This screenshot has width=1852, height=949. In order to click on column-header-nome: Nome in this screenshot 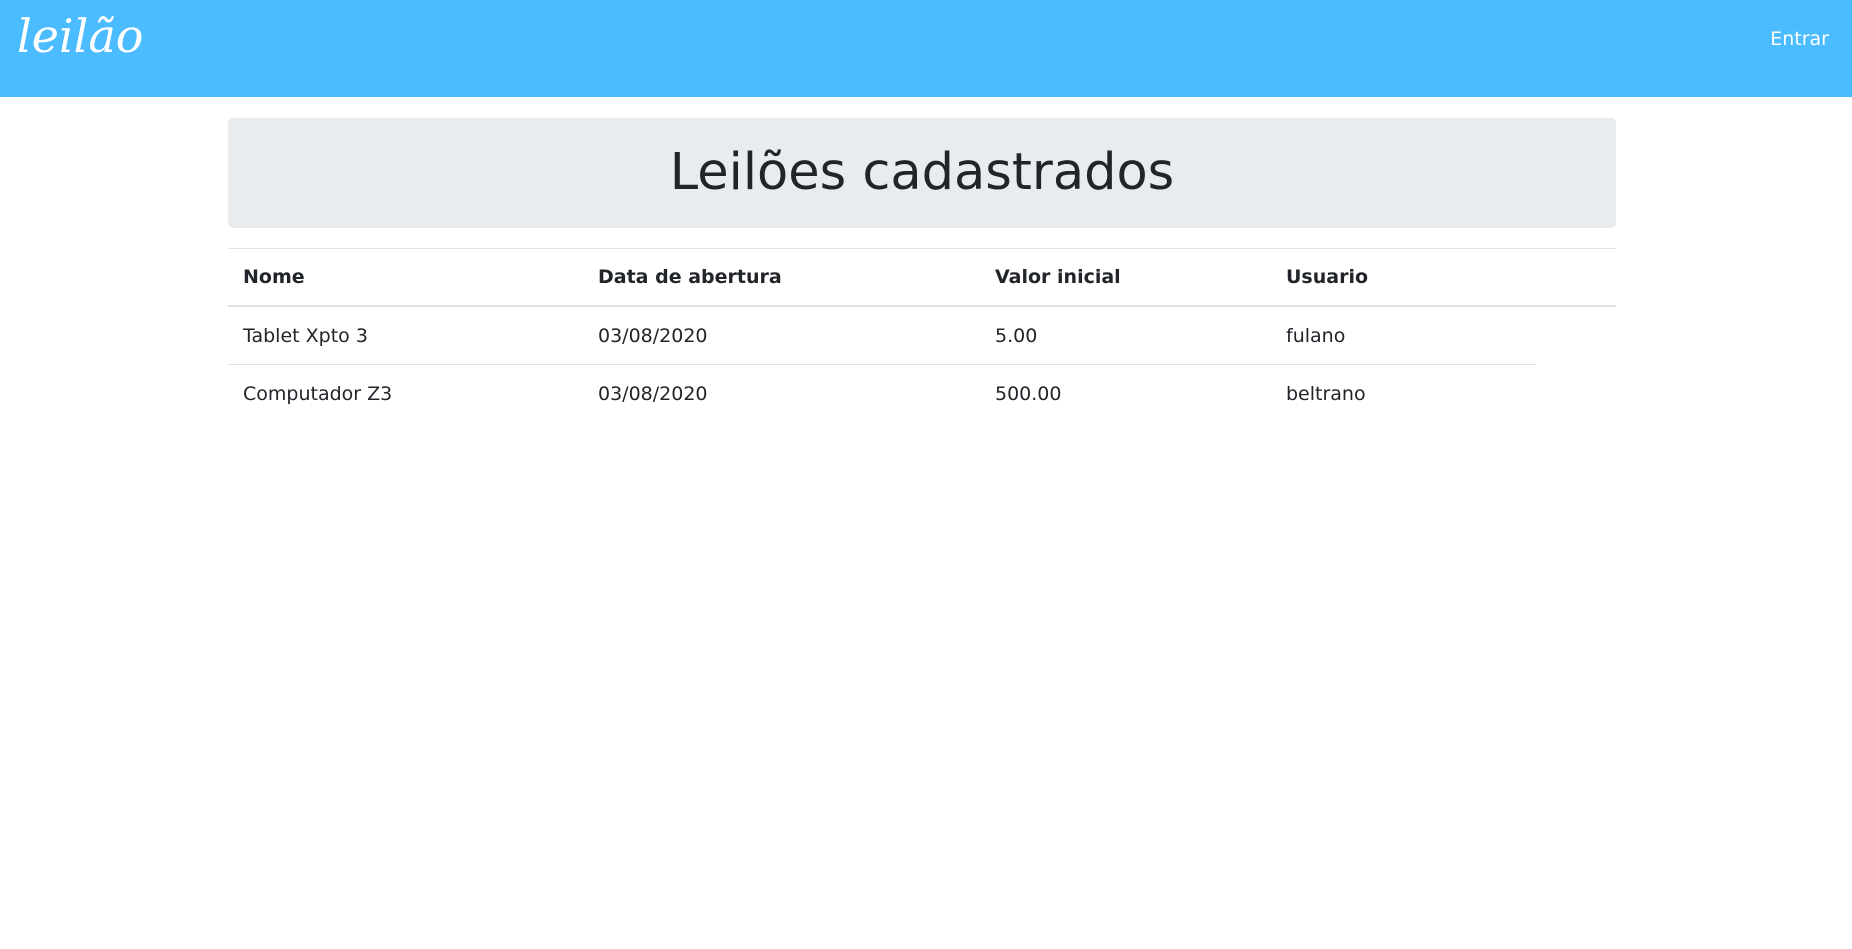, I will do `click(405, 277)`.